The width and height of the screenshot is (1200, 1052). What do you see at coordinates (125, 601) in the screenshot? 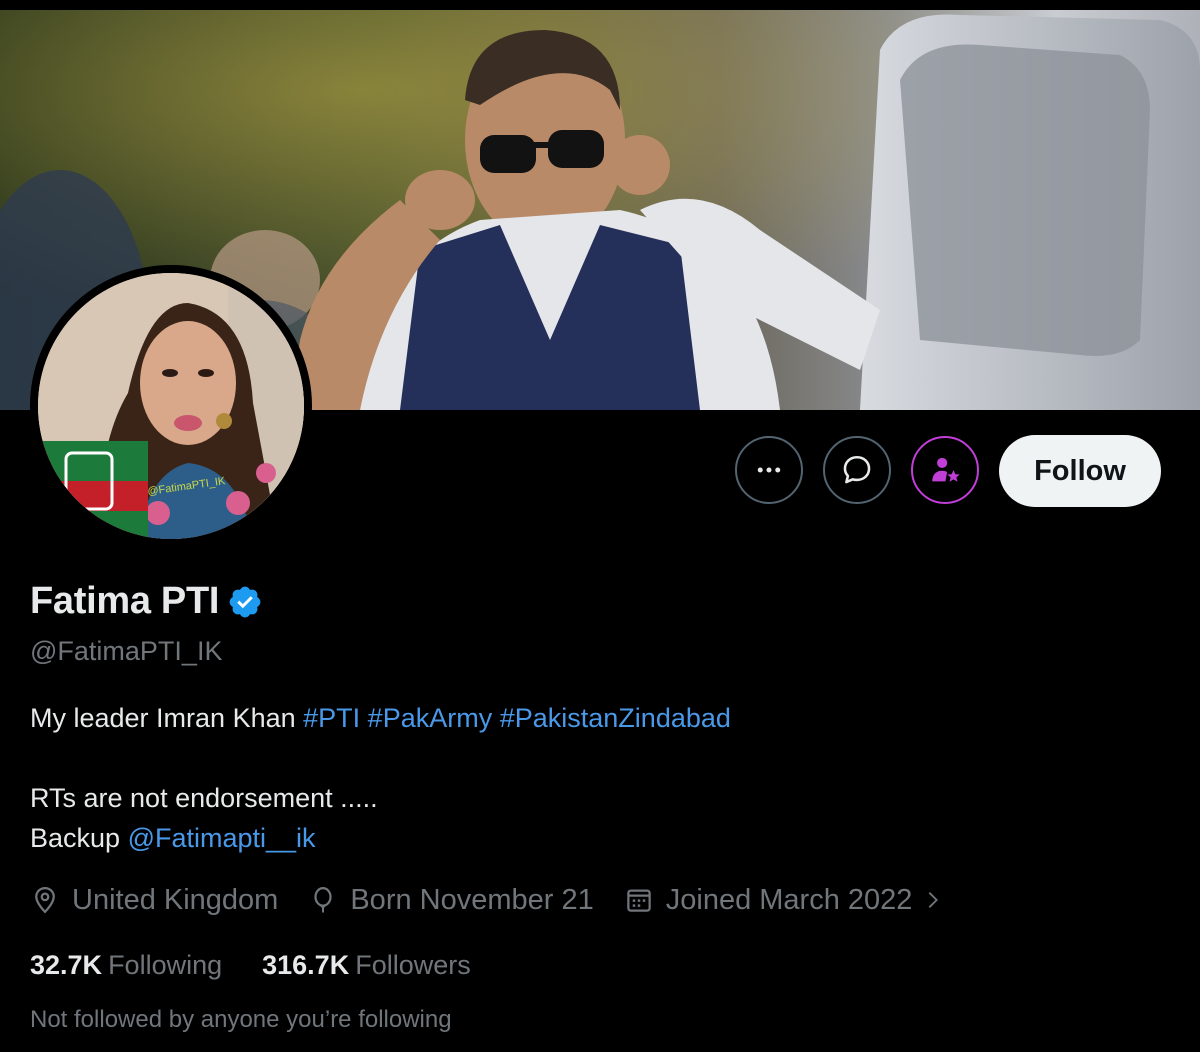
I see `display-name: Fatima PTI` at bounding box center [125, 601].